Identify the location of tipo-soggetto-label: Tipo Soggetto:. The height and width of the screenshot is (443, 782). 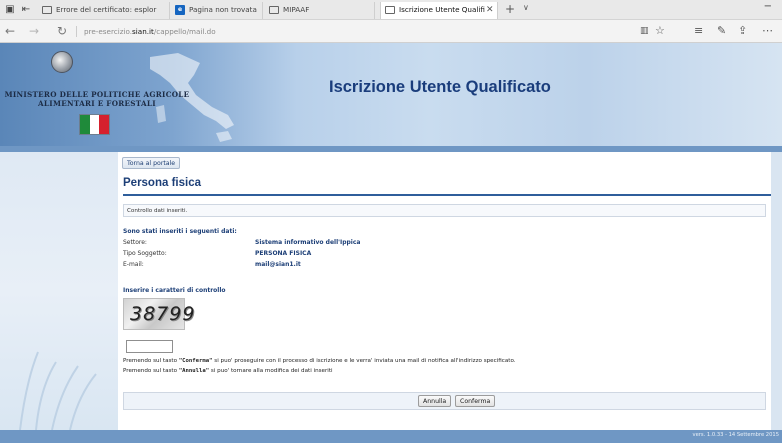
(145, 253).